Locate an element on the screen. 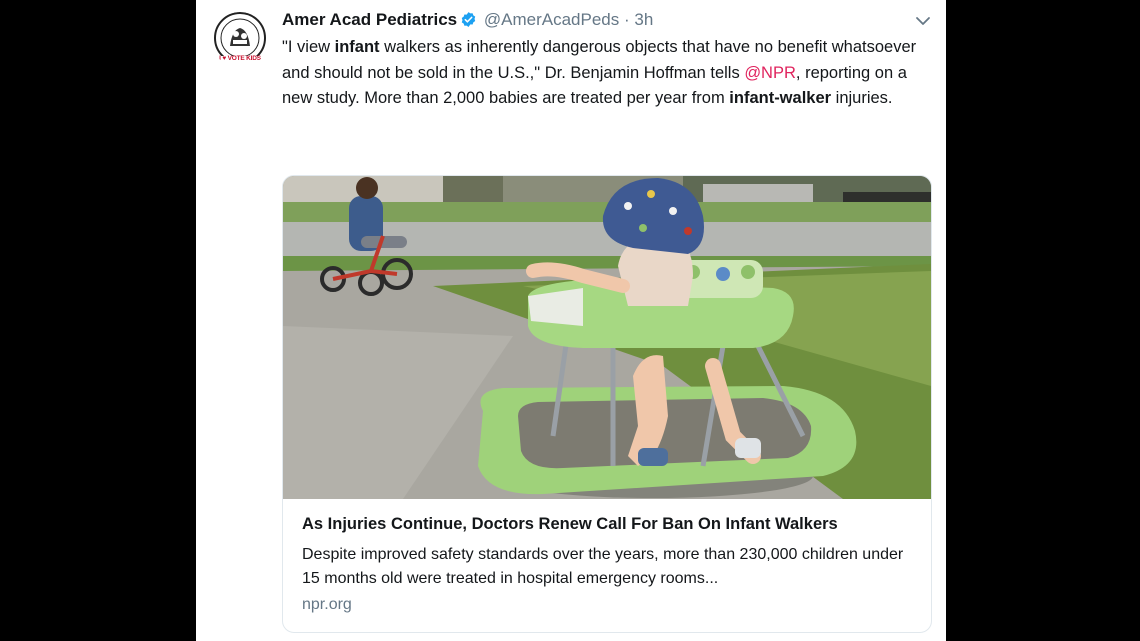  chevron-down-icon is located at coordinates (923, 21).